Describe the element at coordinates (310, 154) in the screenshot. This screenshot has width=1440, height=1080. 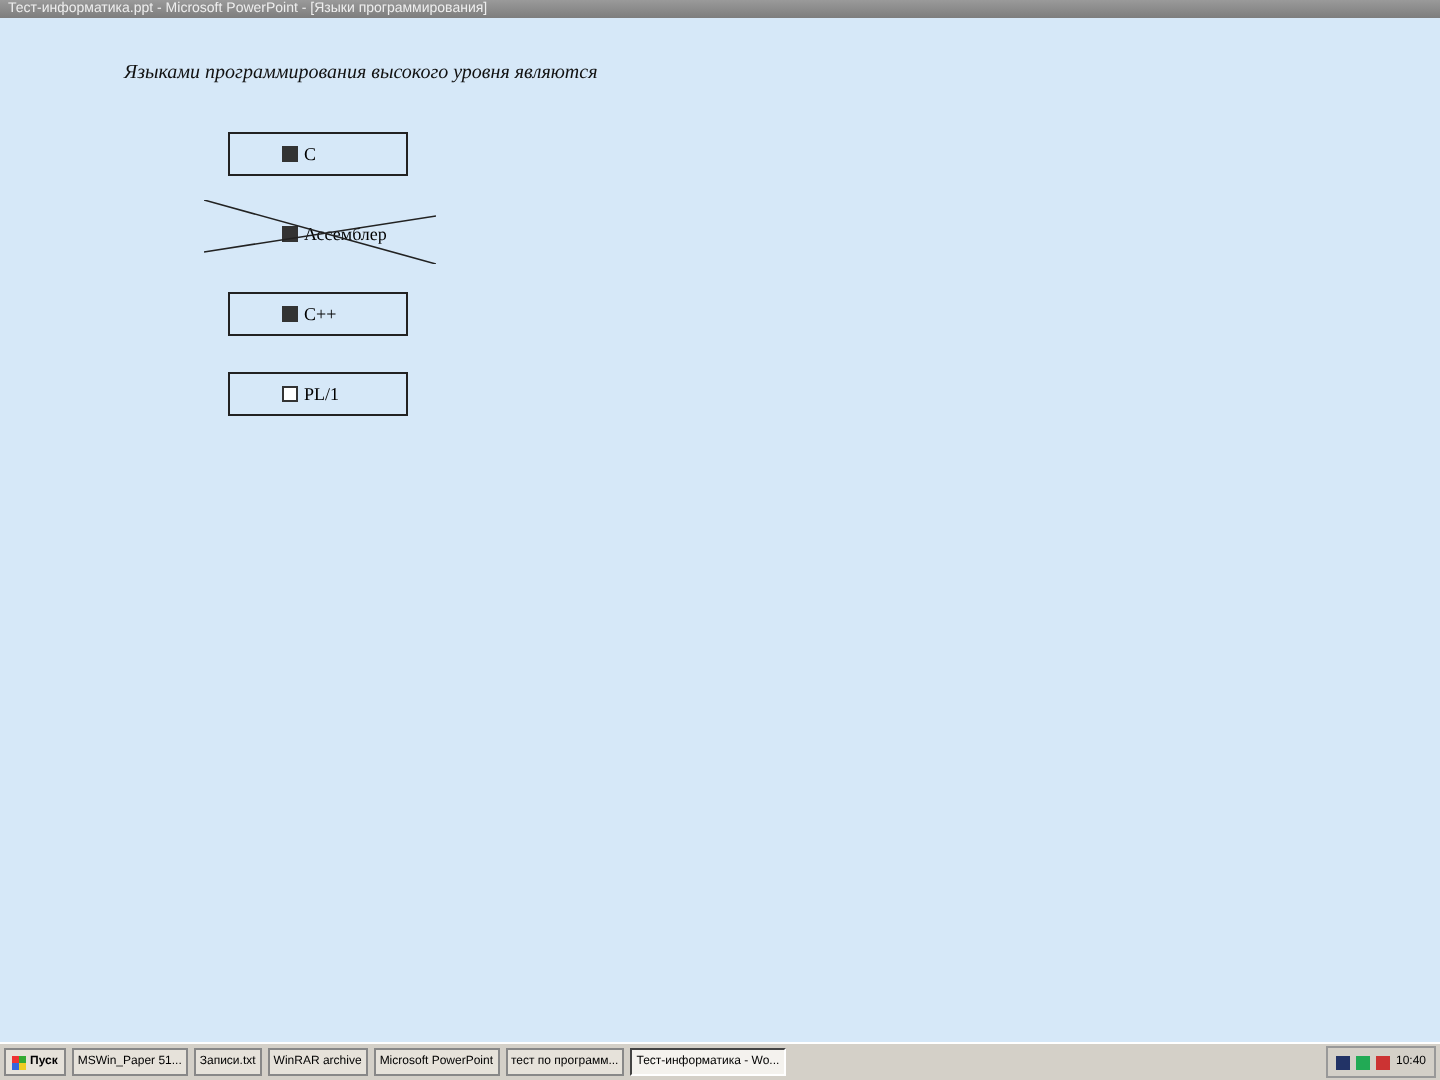
I see `option-label: C` at that location.